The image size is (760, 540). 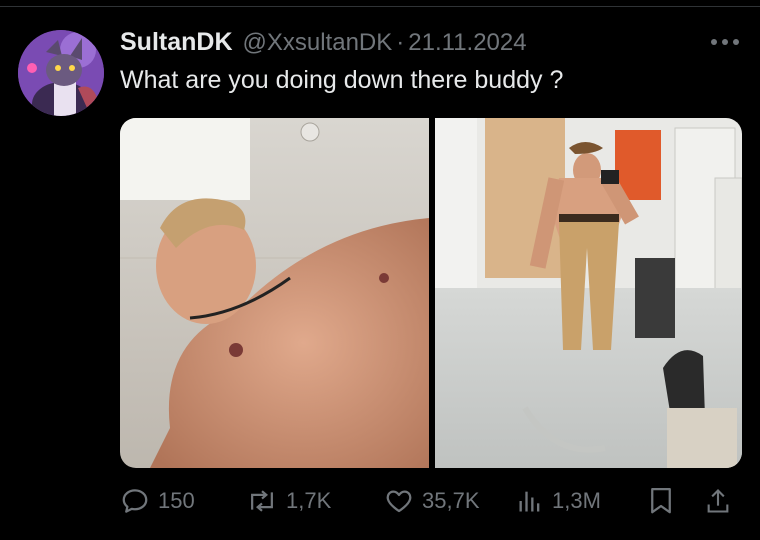 What do you see at coordinates (467, 43) in the screenshot?
I see `post-date: 21.11.2024` at bounding box center [467, 43].